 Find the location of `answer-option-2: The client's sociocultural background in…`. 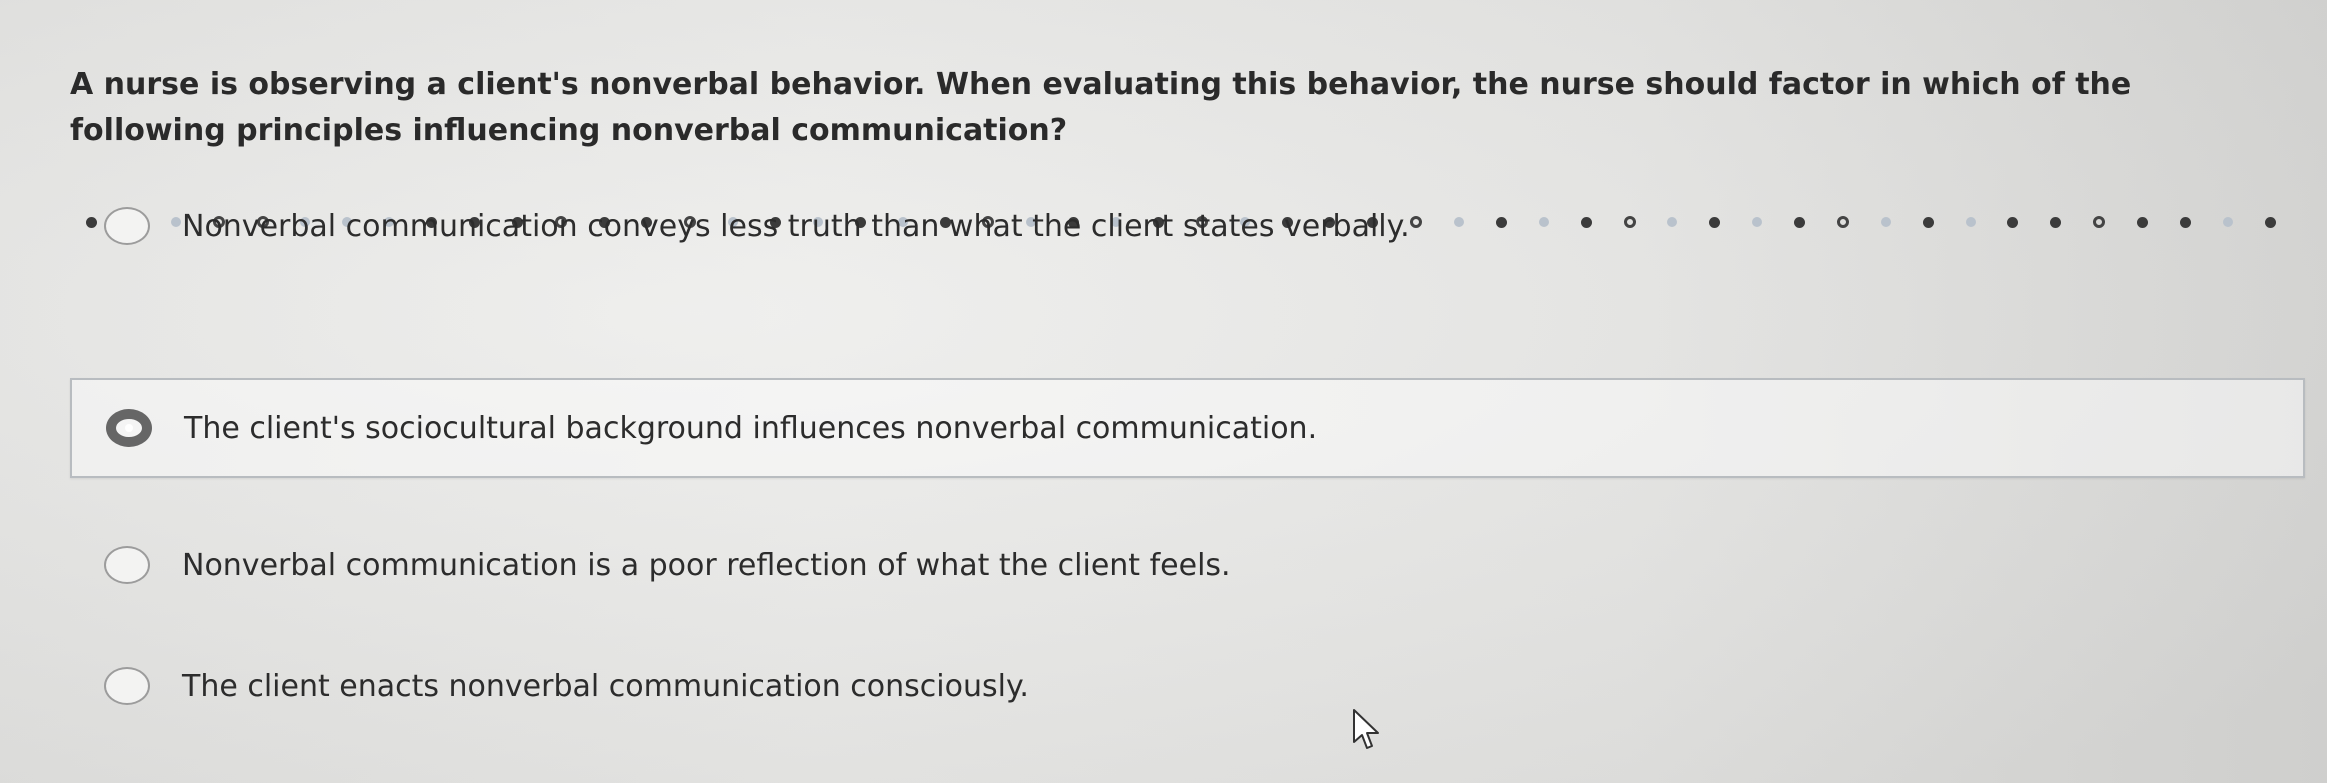

answer-option-2: The client's sociocultural background in… is located at coordinates (1187, 428).